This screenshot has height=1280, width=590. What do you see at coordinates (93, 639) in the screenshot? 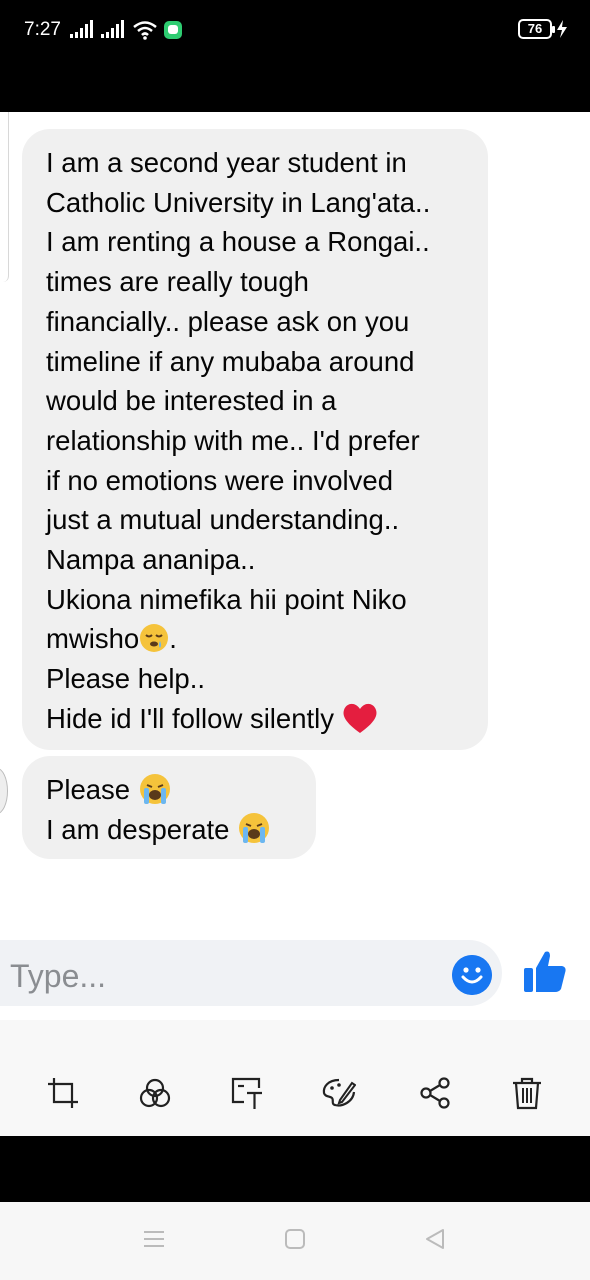
I see `message-text: mwisho` at bounding box center [93, 639].